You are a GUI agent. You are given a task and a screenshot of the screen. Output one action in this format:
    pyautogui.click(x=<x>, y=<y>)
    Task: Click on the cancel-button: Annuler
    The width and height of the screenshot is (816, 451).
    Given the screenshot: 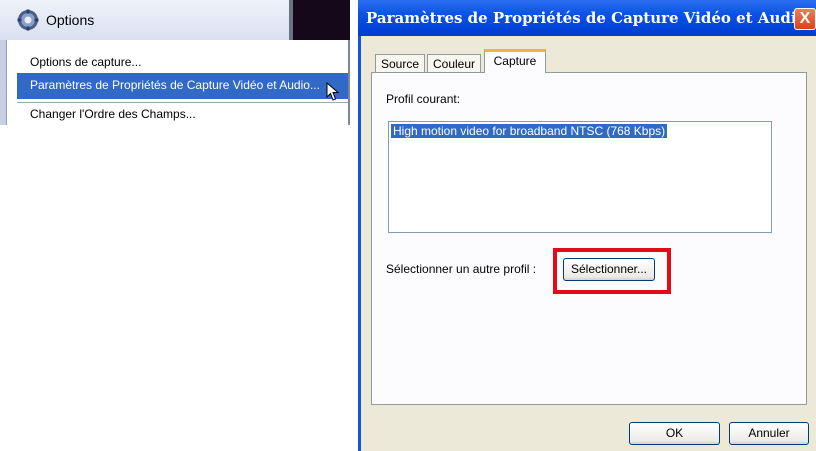 What is the action you would take?
    pyautogui.click(x=769, y=433)
    